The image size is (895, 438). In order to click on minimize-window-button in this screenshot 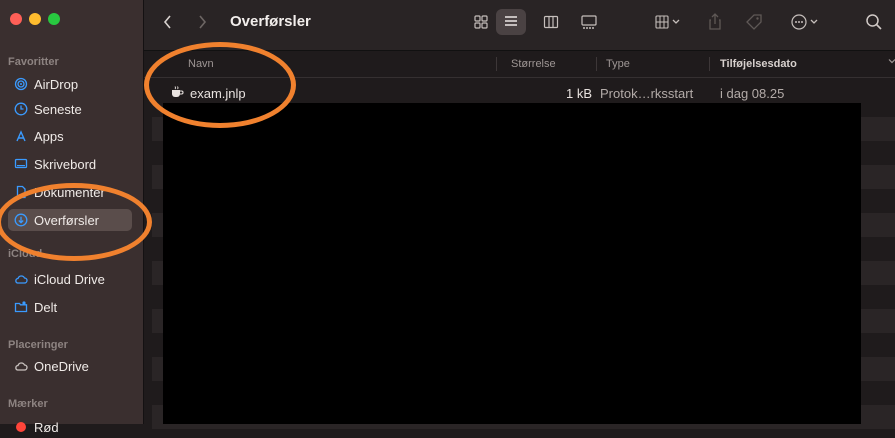, I will do `click(35, 19)`.